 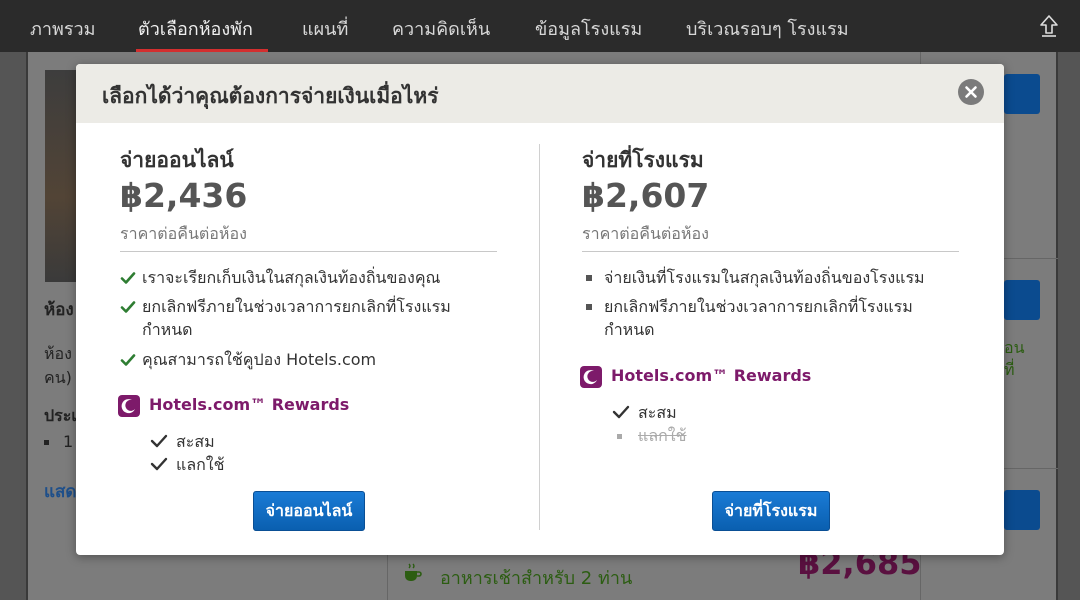 What do you see at coordinates (539, 337) in the screenshot?
I see `column-separator` at bounding box center [539, 337].